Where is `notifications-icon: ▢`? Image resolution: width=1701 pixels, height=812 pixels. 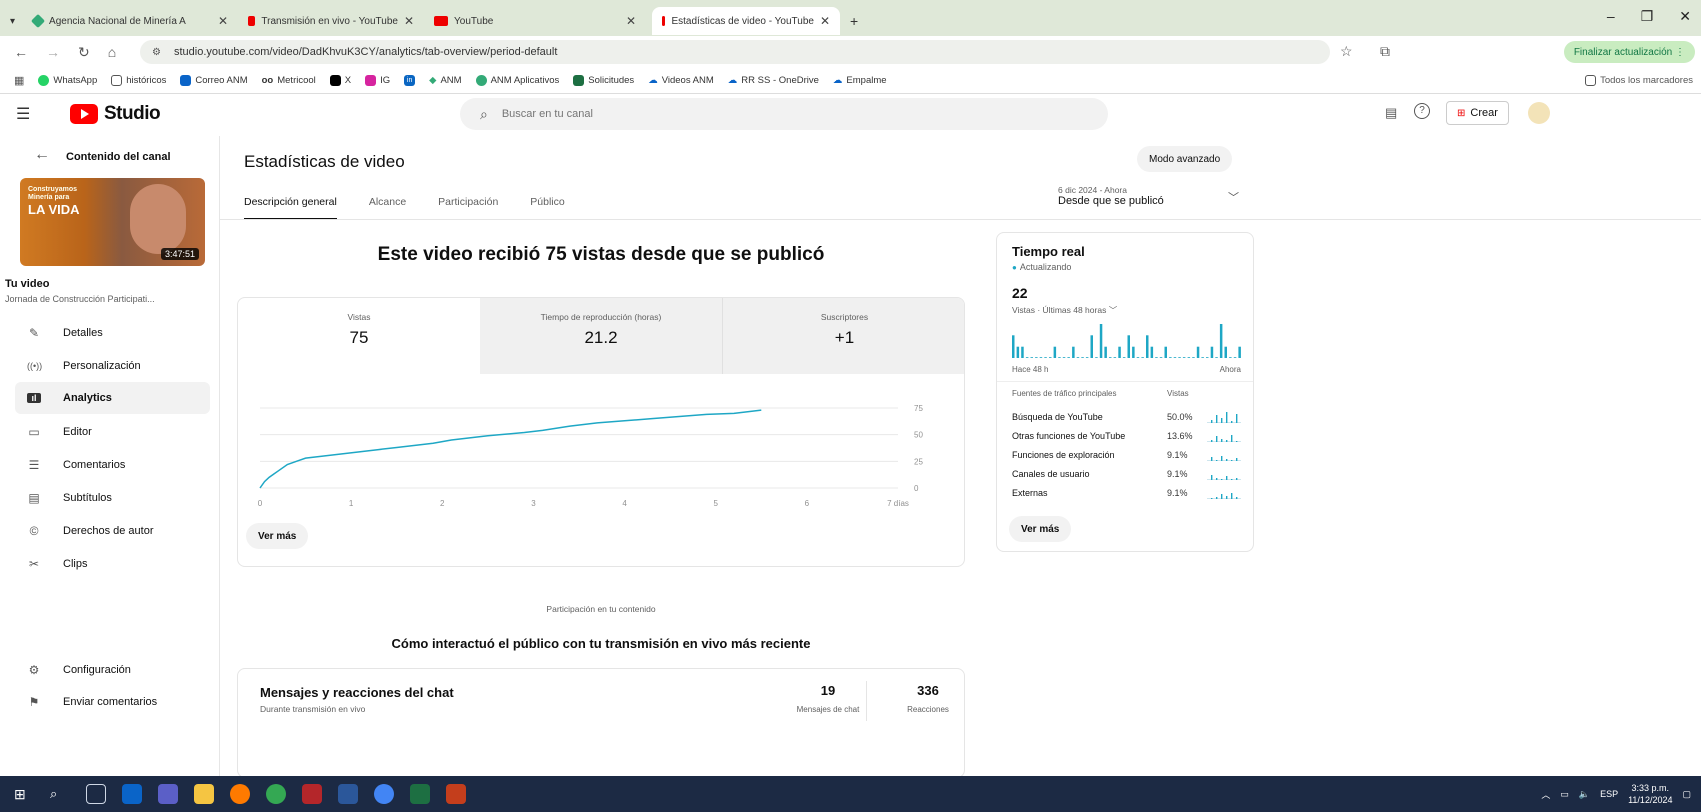 notifications-icon: ▢ is located at coordinates (1686, 794).